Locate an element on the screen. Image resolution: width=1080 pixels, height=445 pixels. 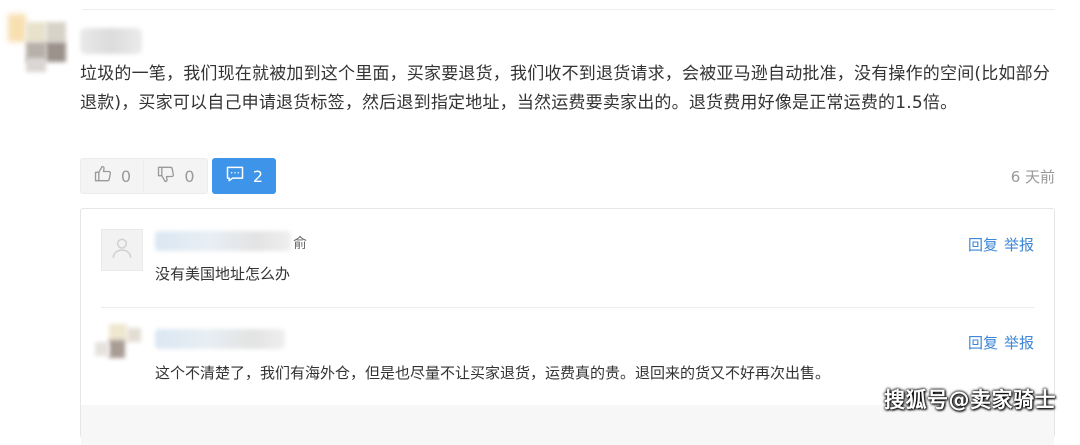
like-button: 0 is located at coordinates (112, 176).